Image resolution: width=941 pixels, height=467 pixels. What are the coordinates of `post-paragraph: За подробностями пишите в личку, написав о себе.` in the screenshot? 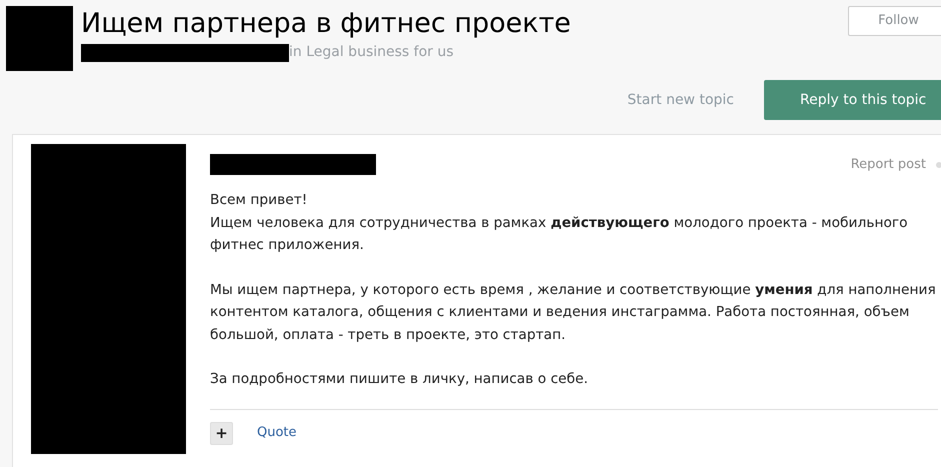 It's located at (400, 379).